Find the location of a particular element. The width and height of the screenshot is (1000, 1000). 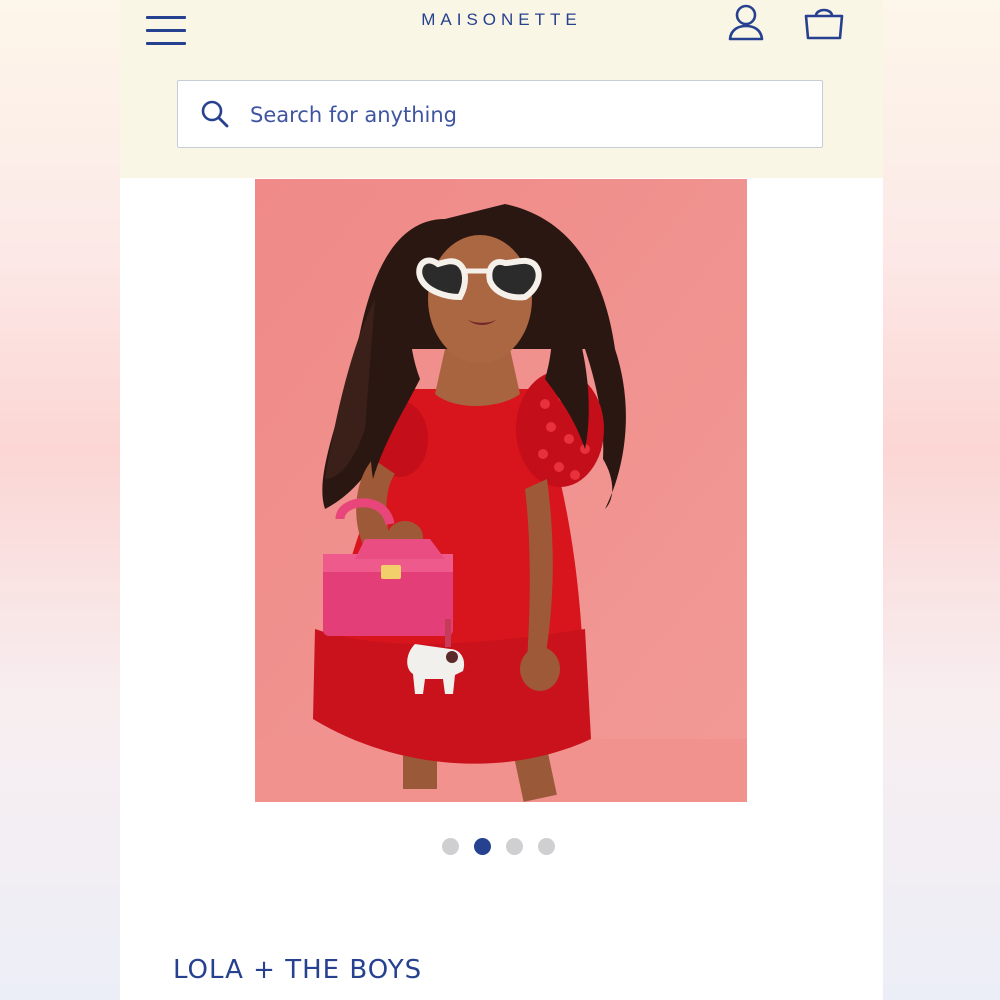

brand-logo: MAISONETTE is located at coordinates (501, 20).